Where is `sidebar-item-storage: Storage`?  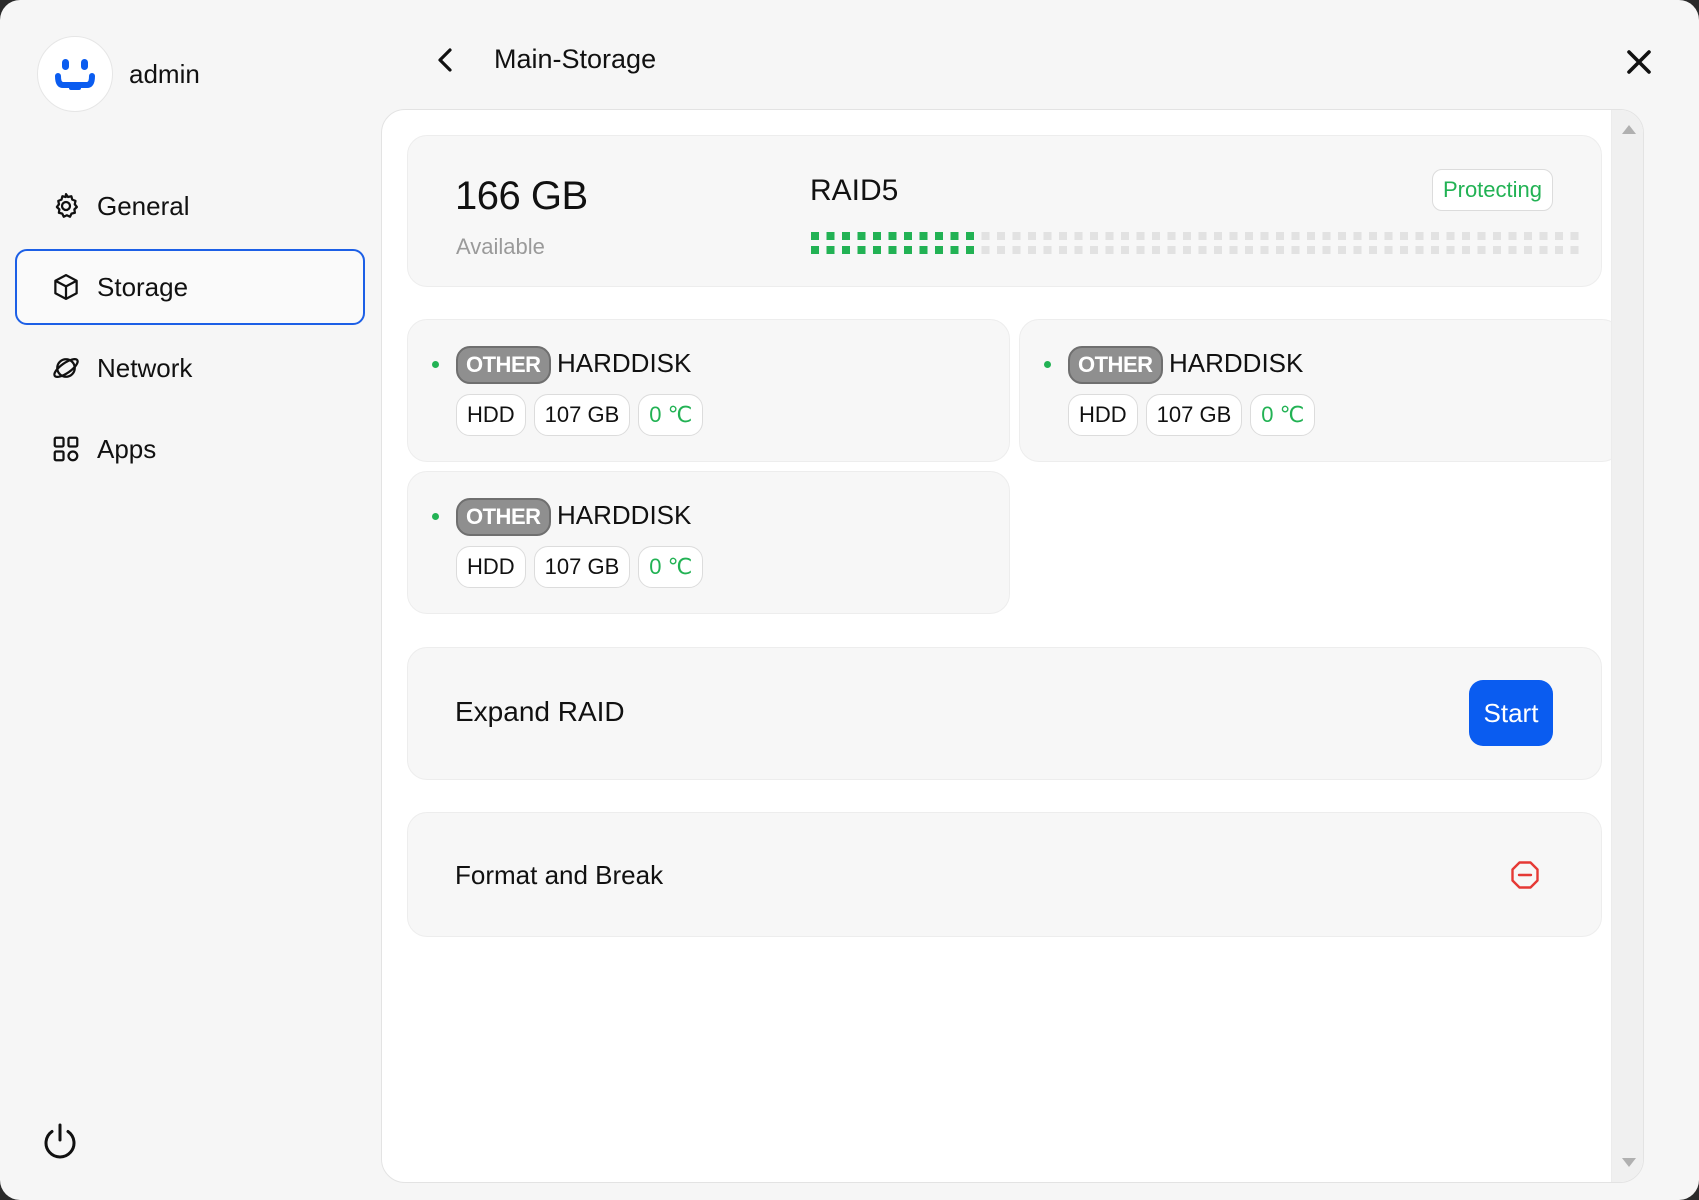
sidebar-item-storage: Storage is located at coordinates (190, 287).